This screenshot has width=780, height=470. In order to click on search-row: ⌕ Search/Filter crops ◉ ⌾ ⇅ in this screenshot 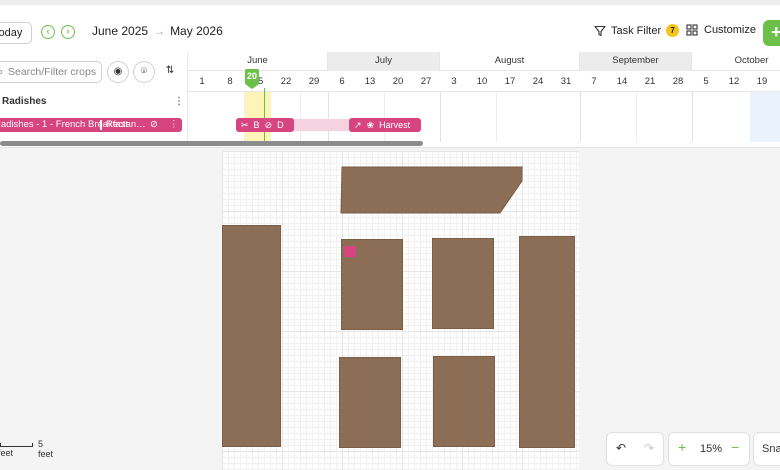, I will do `click(93, 72)`.